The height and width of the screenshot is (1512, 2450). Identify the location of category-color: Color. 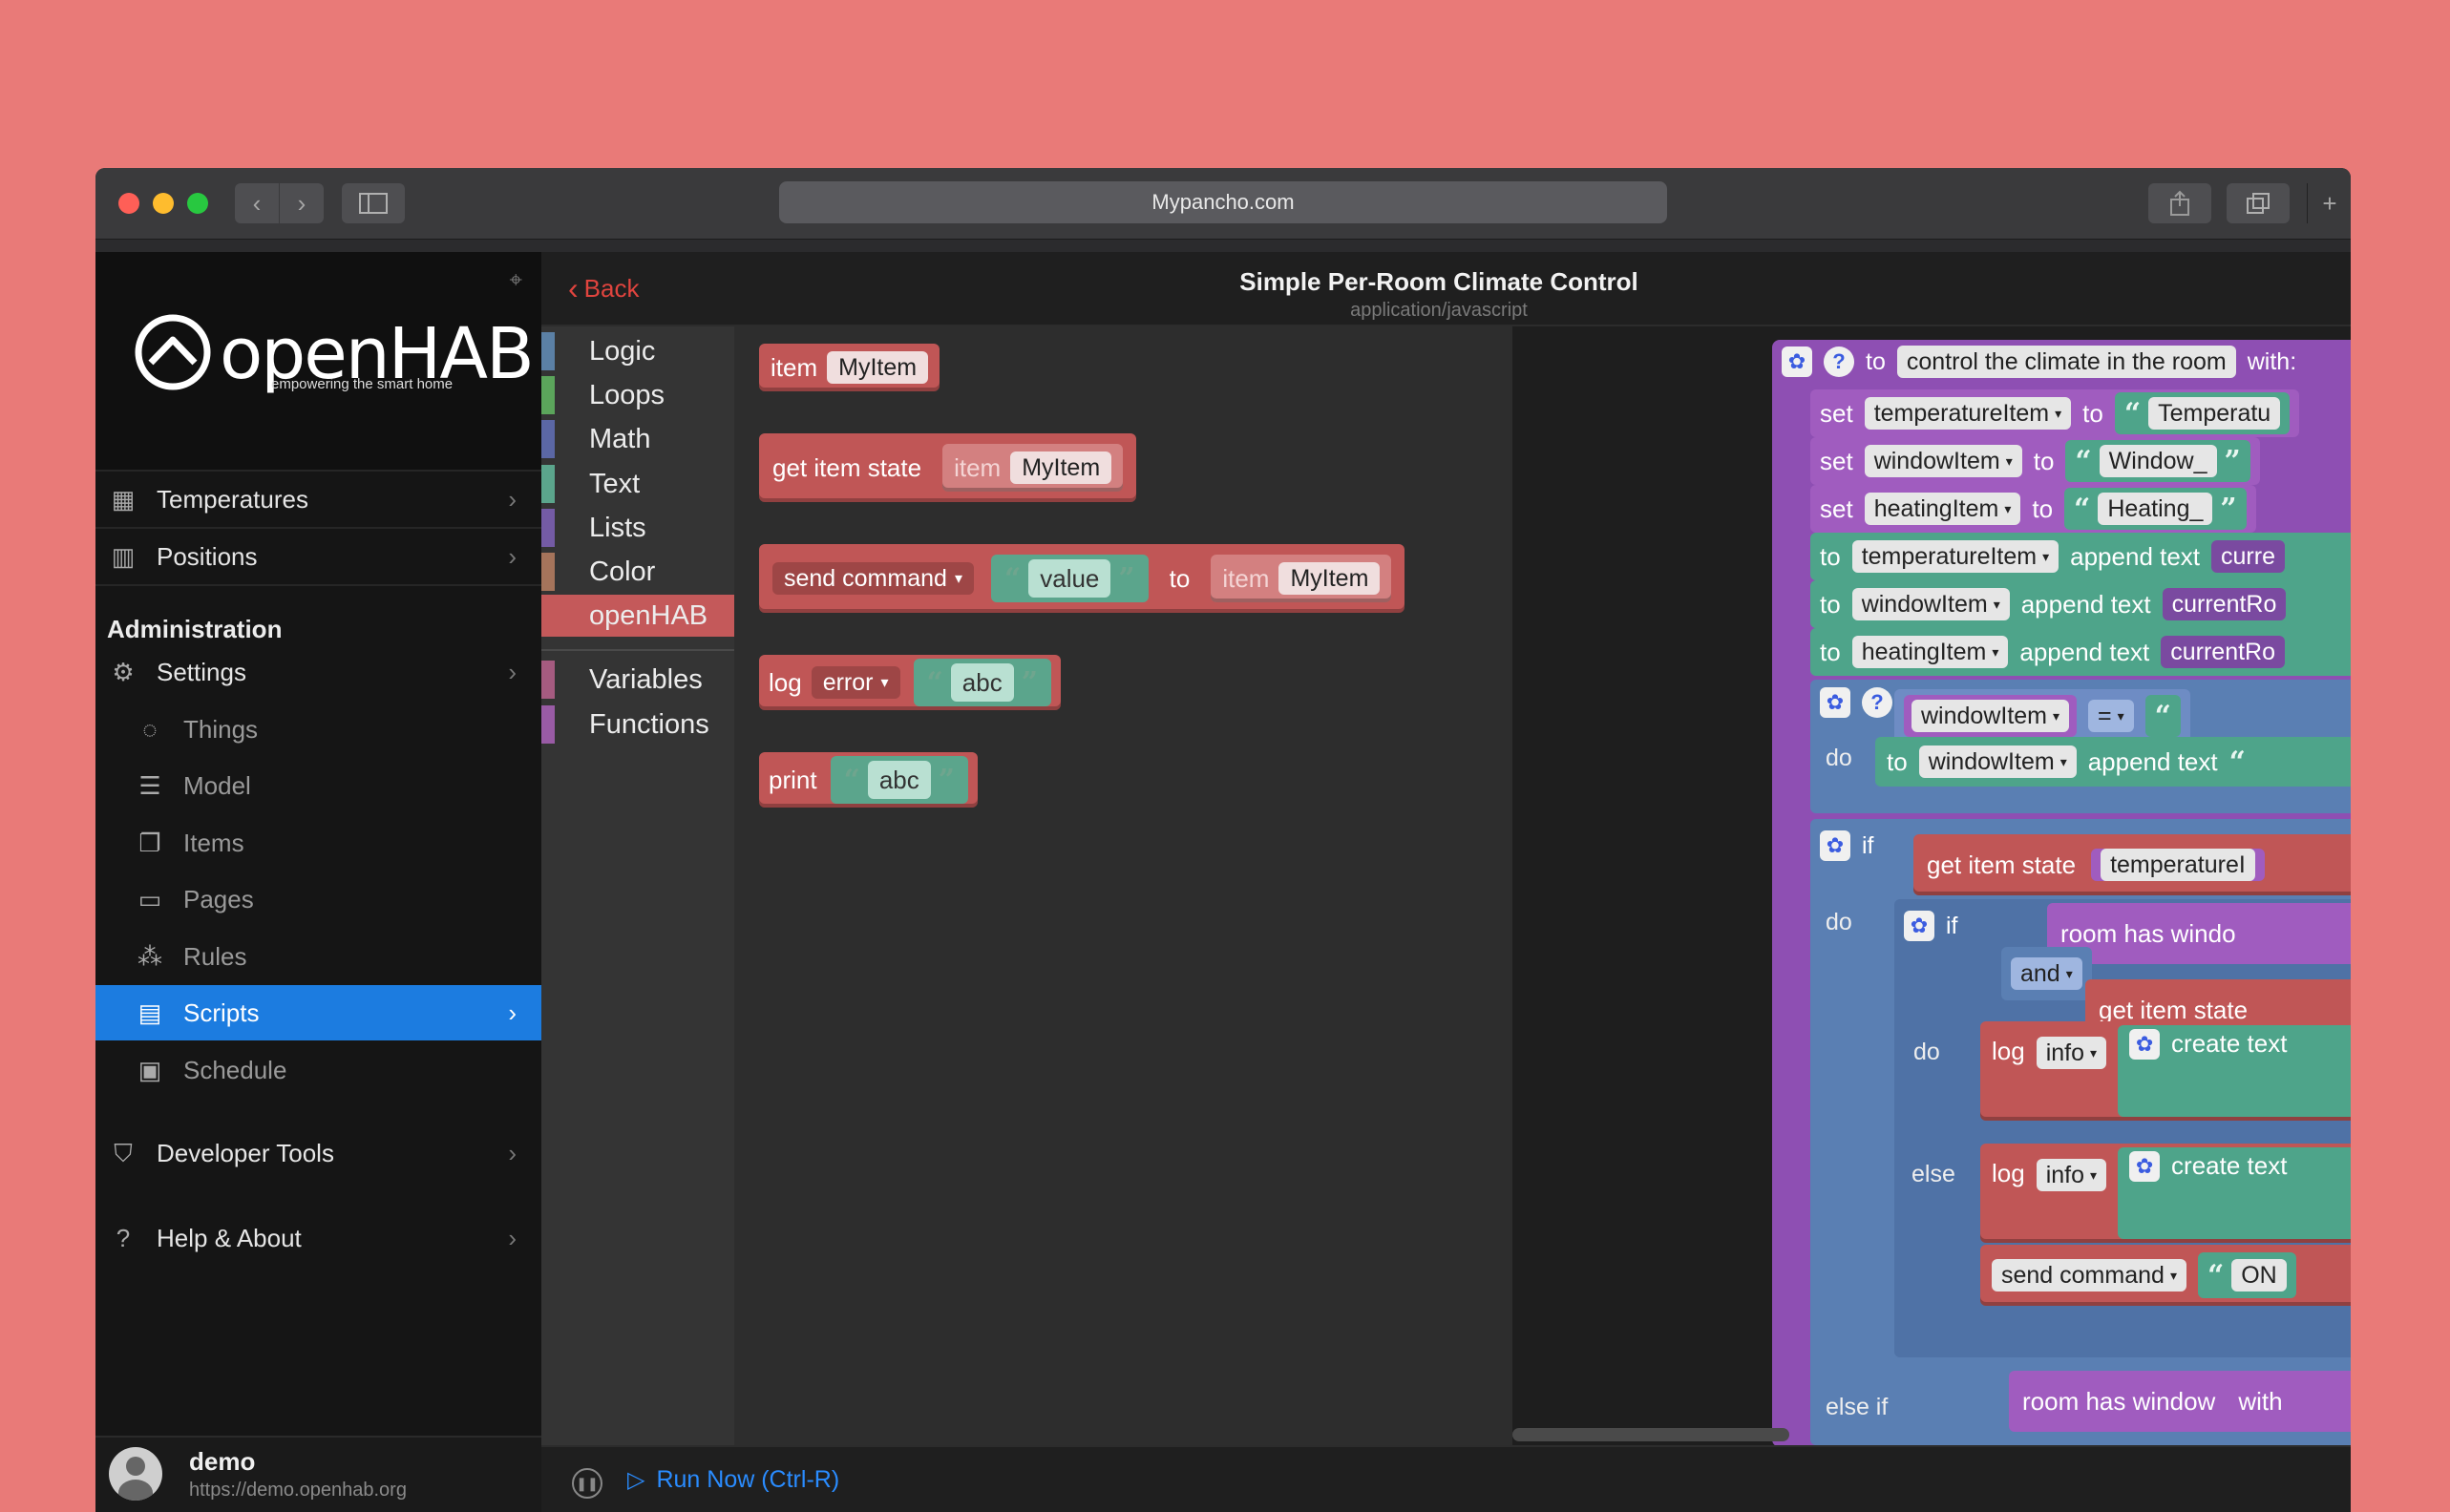
(637, 572).